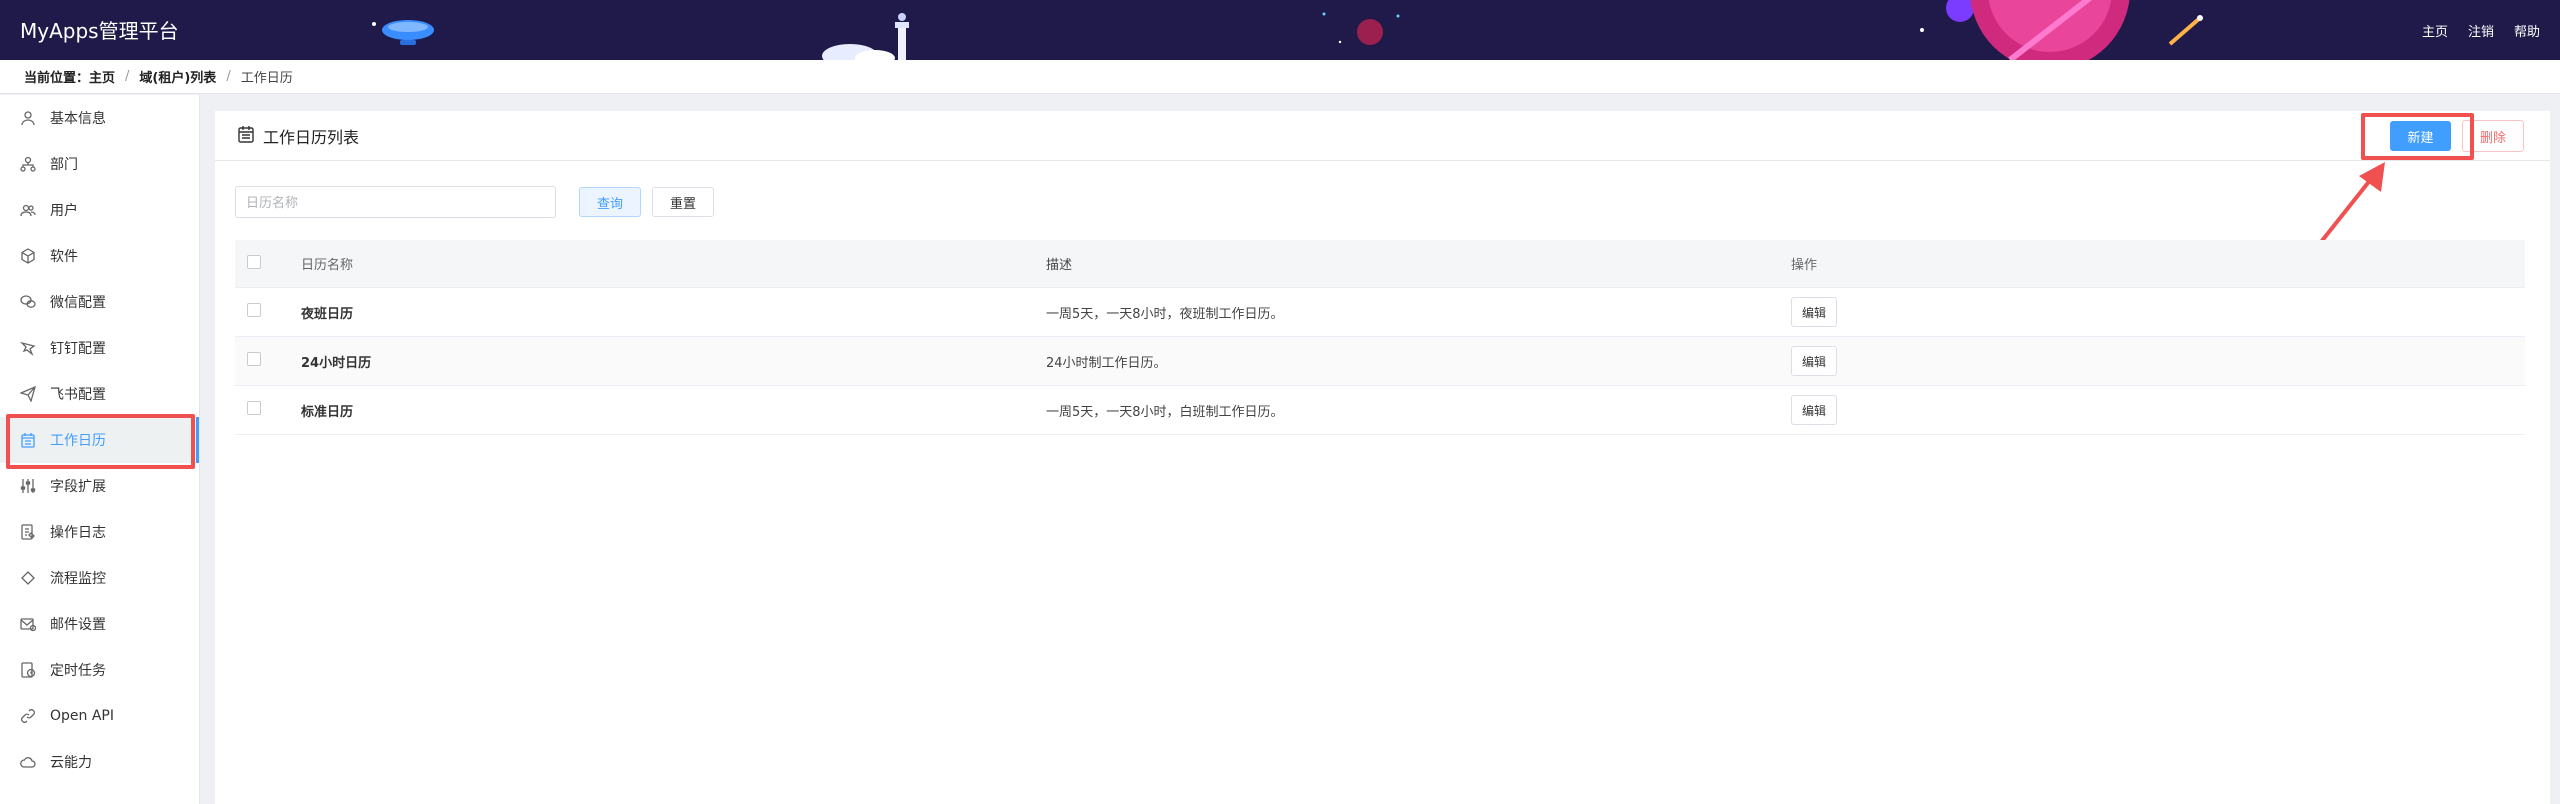 This screenshot has width=2560, height=804. Describe the element at coordinates (610, 202) in the screenshot. I see `query-button: 查询` at that location.